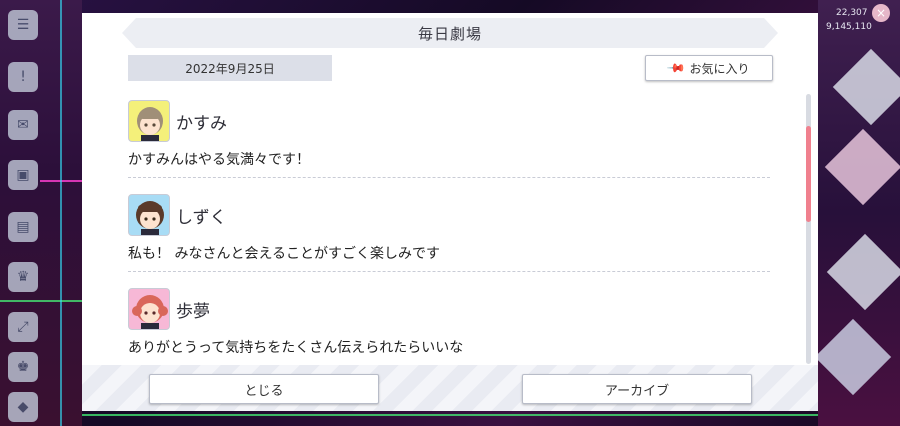 The image size is (900, 426). What do you see at coordinates (450, 388) in the screenshot?
I see `dialog-footer: とじる アーカイブ` at bounding box center [450, 388].